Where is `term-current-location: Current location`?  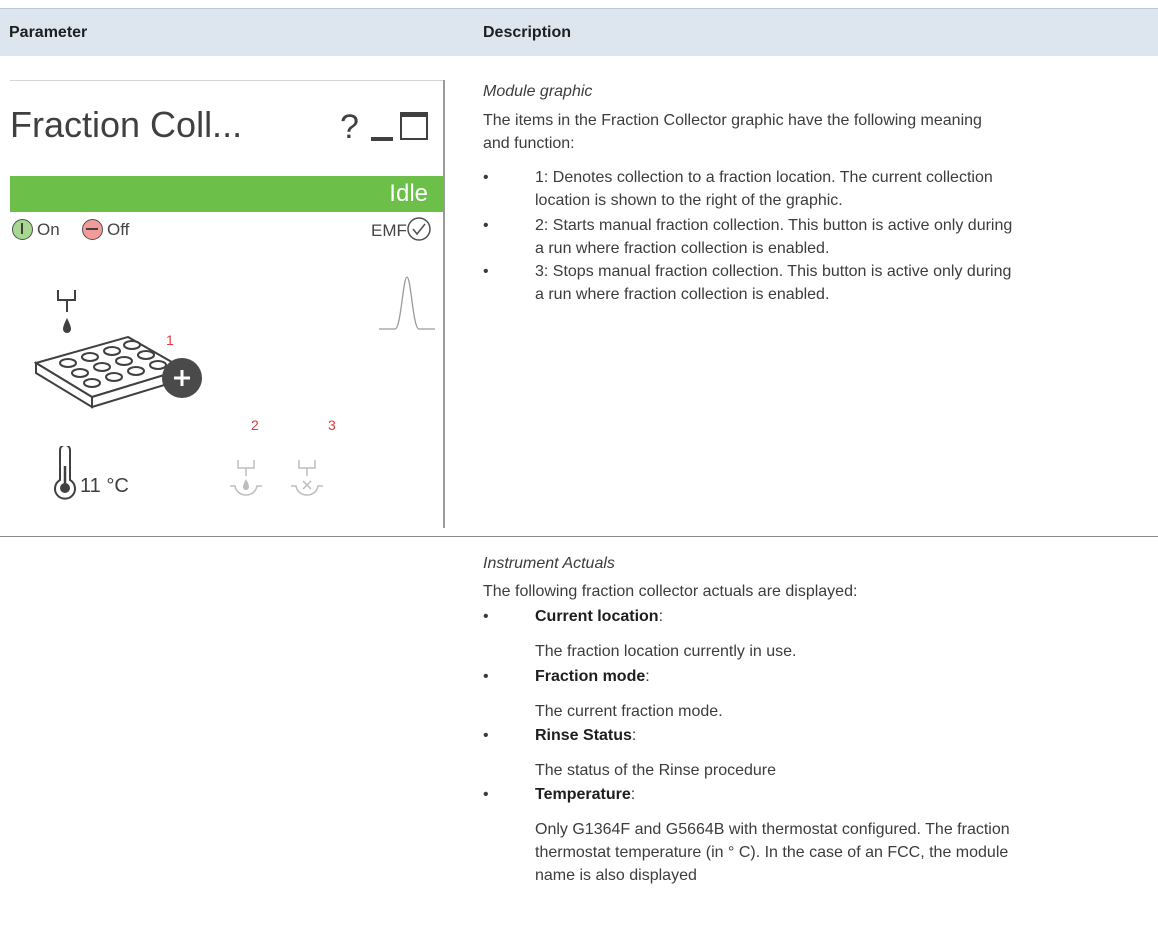
term-current-location: Current location is located at coordinates (597, 616).